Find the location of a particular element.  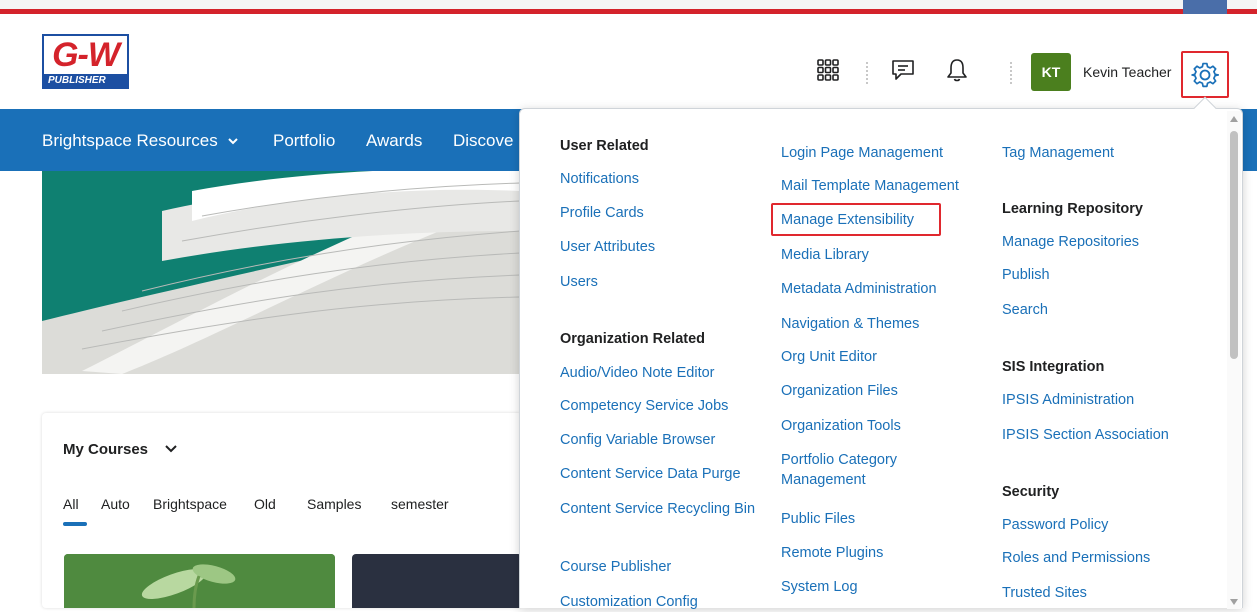

nav-brightspace-resources: Brightspace Resources is located at coordinates (140, 141).